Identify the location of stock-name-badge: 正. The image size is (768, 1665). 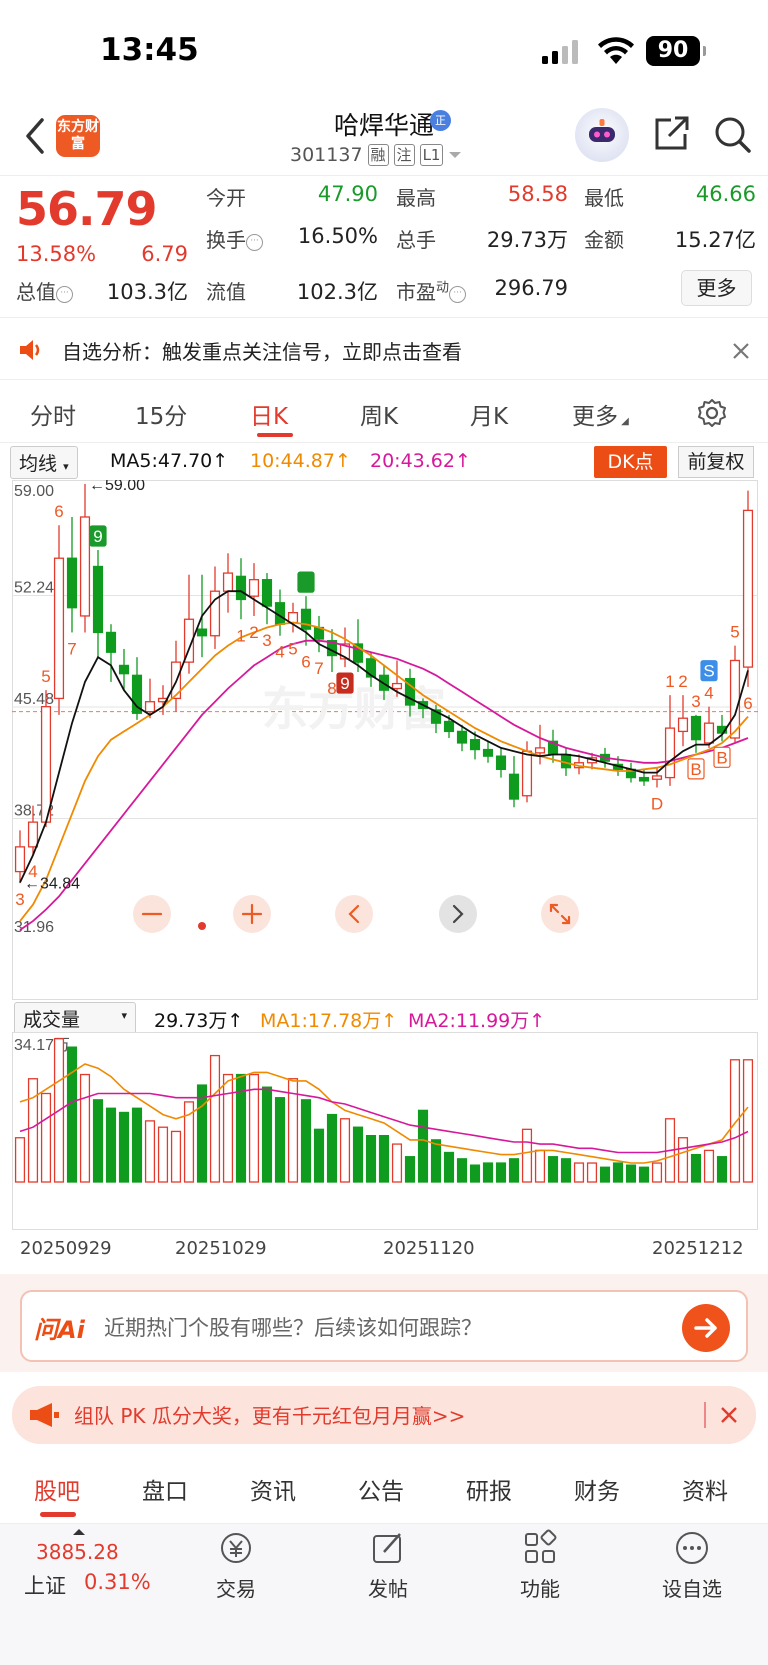
(440, 120).